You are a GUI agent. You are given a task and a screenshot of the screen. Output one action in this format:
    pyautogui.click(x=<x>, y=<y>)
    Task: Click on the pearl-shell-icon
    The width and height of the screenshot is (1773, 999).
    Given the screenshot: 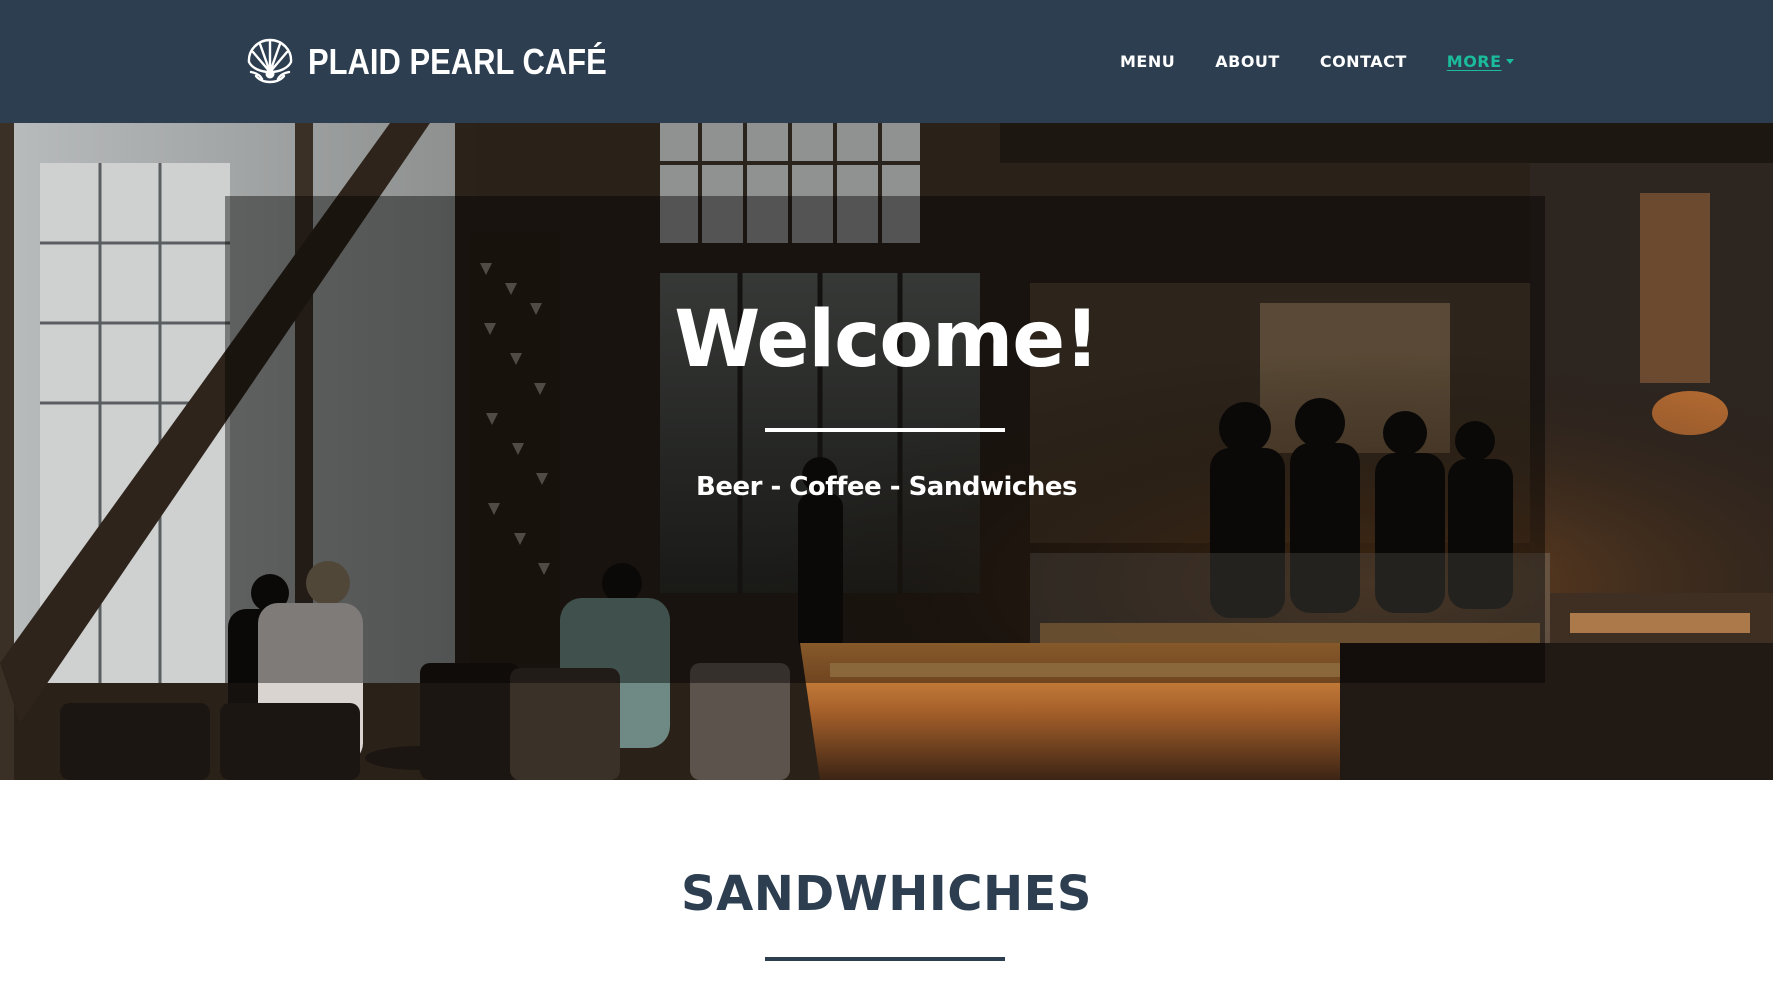 What is the action you would take?
    pyautogui.click(x=270, y=61)
    